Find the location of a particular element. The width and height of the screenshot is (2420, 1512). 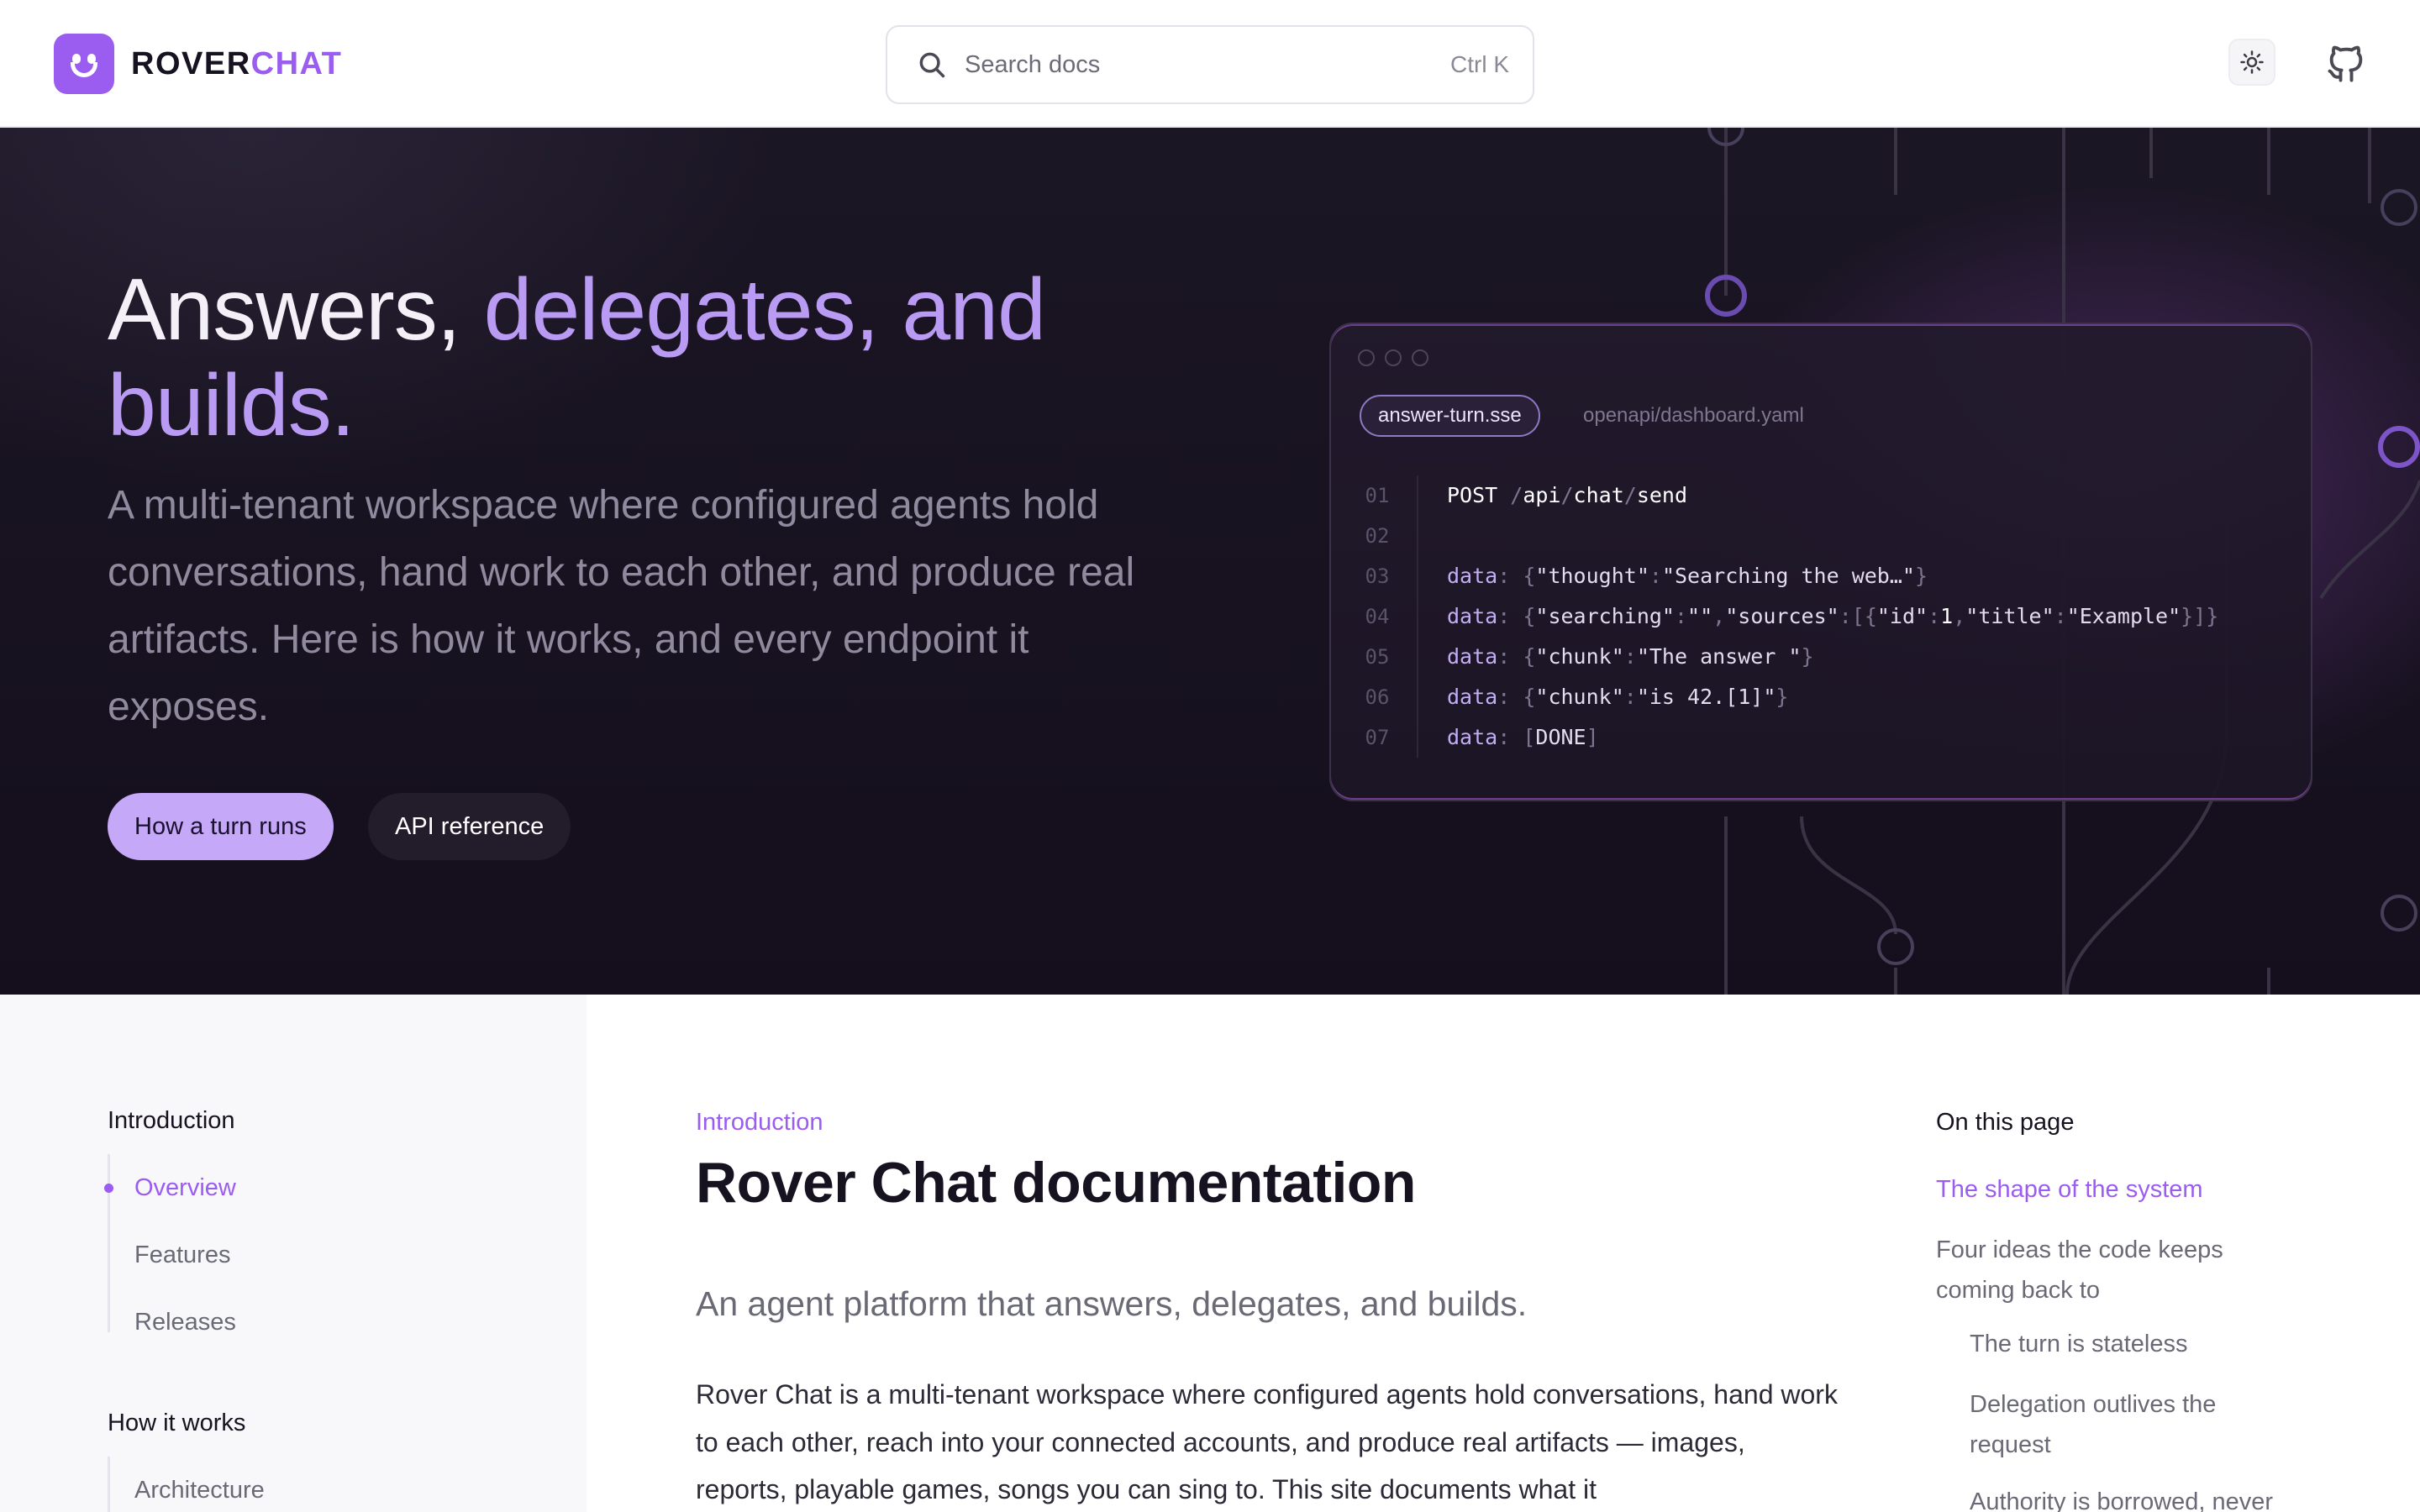

theme-toggle-button is located at coordinates (2251, 62).